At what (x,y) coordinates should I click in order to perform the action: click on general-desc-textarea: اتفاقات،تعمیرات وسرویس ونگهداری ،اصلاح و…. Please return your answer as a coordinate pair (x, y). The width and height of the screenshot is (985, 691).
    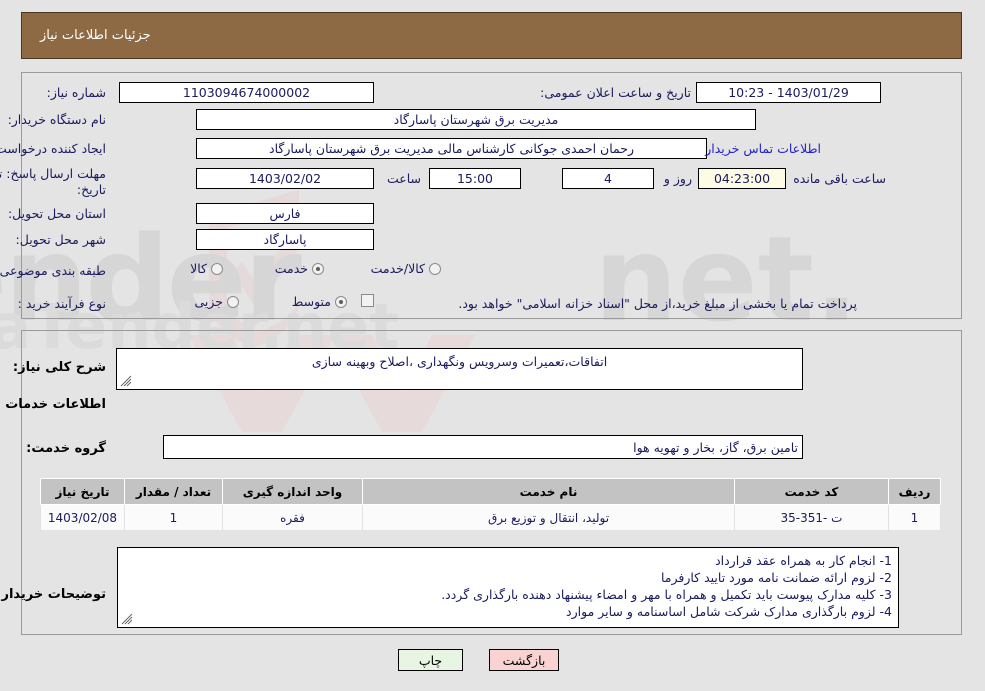
    Looking at the image, I should click on (460, 369).